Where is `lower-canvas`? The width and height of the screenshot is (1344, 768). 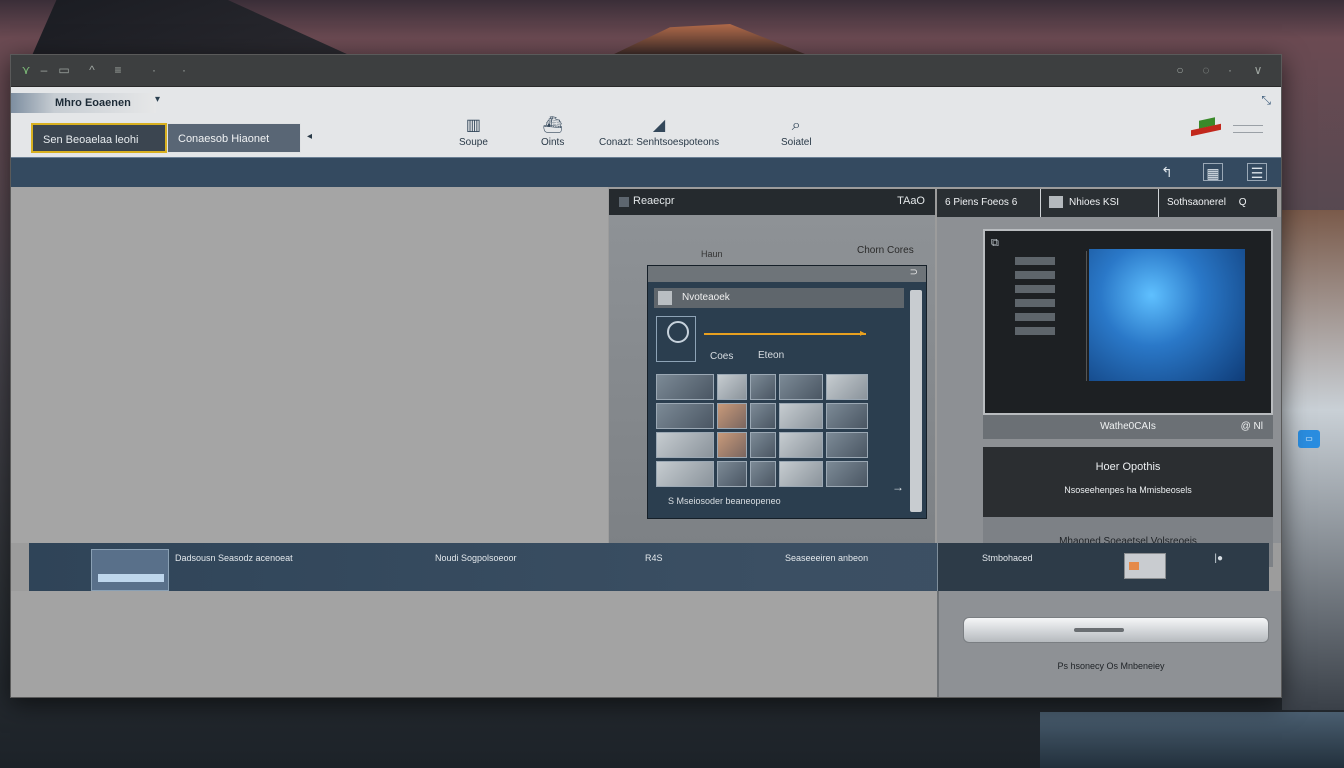
lower-canvas is located at coordinates (474, 644).